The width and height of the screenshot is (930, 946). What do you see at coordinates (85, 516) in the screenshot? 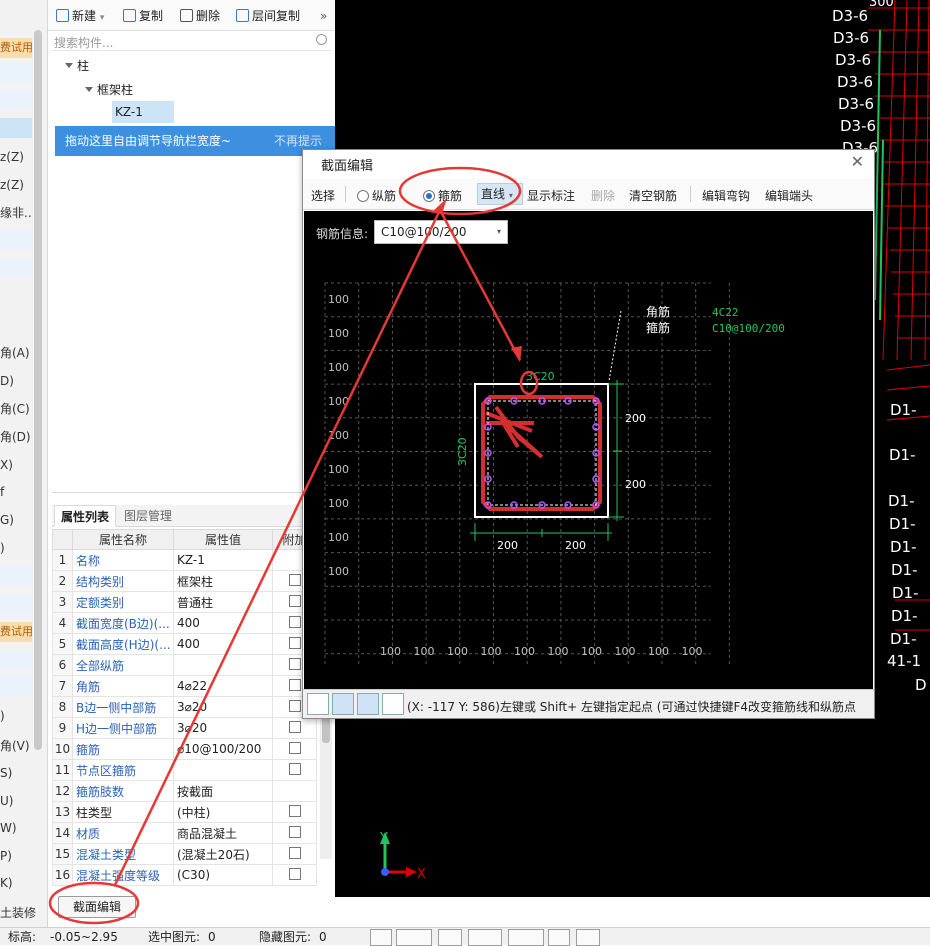
I see `tab-property-list: 属性列表` at bounding box center [85, 516].